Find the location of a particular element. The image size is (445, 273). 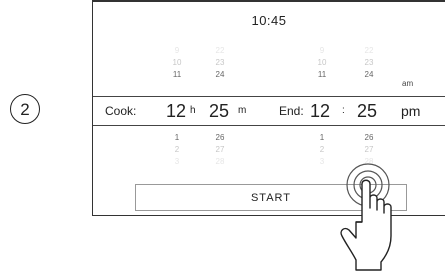

end-hours-scroll-below: 1 2 3 is located at coordinates (322, 150).